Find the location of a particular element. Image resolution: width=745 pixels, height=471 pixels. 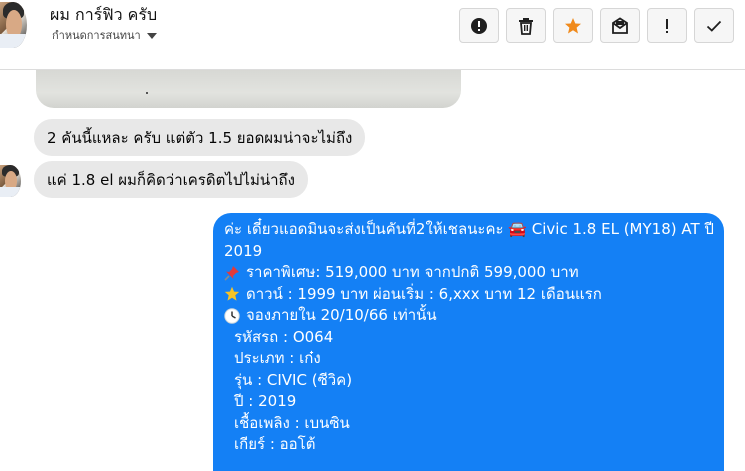

incoming-message-bubble: แค่ 1.8 el ผมก็คิดว่าเครดิตไปไม่น่าถึง is located at coordinates (171, 179).